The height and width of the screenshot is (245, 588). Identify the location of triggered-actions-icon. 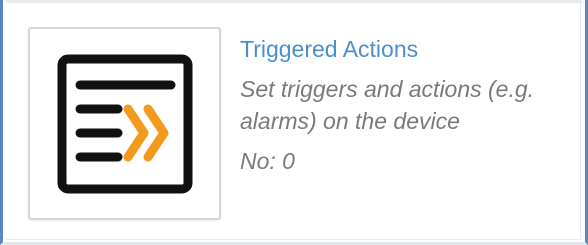
(125, 124).